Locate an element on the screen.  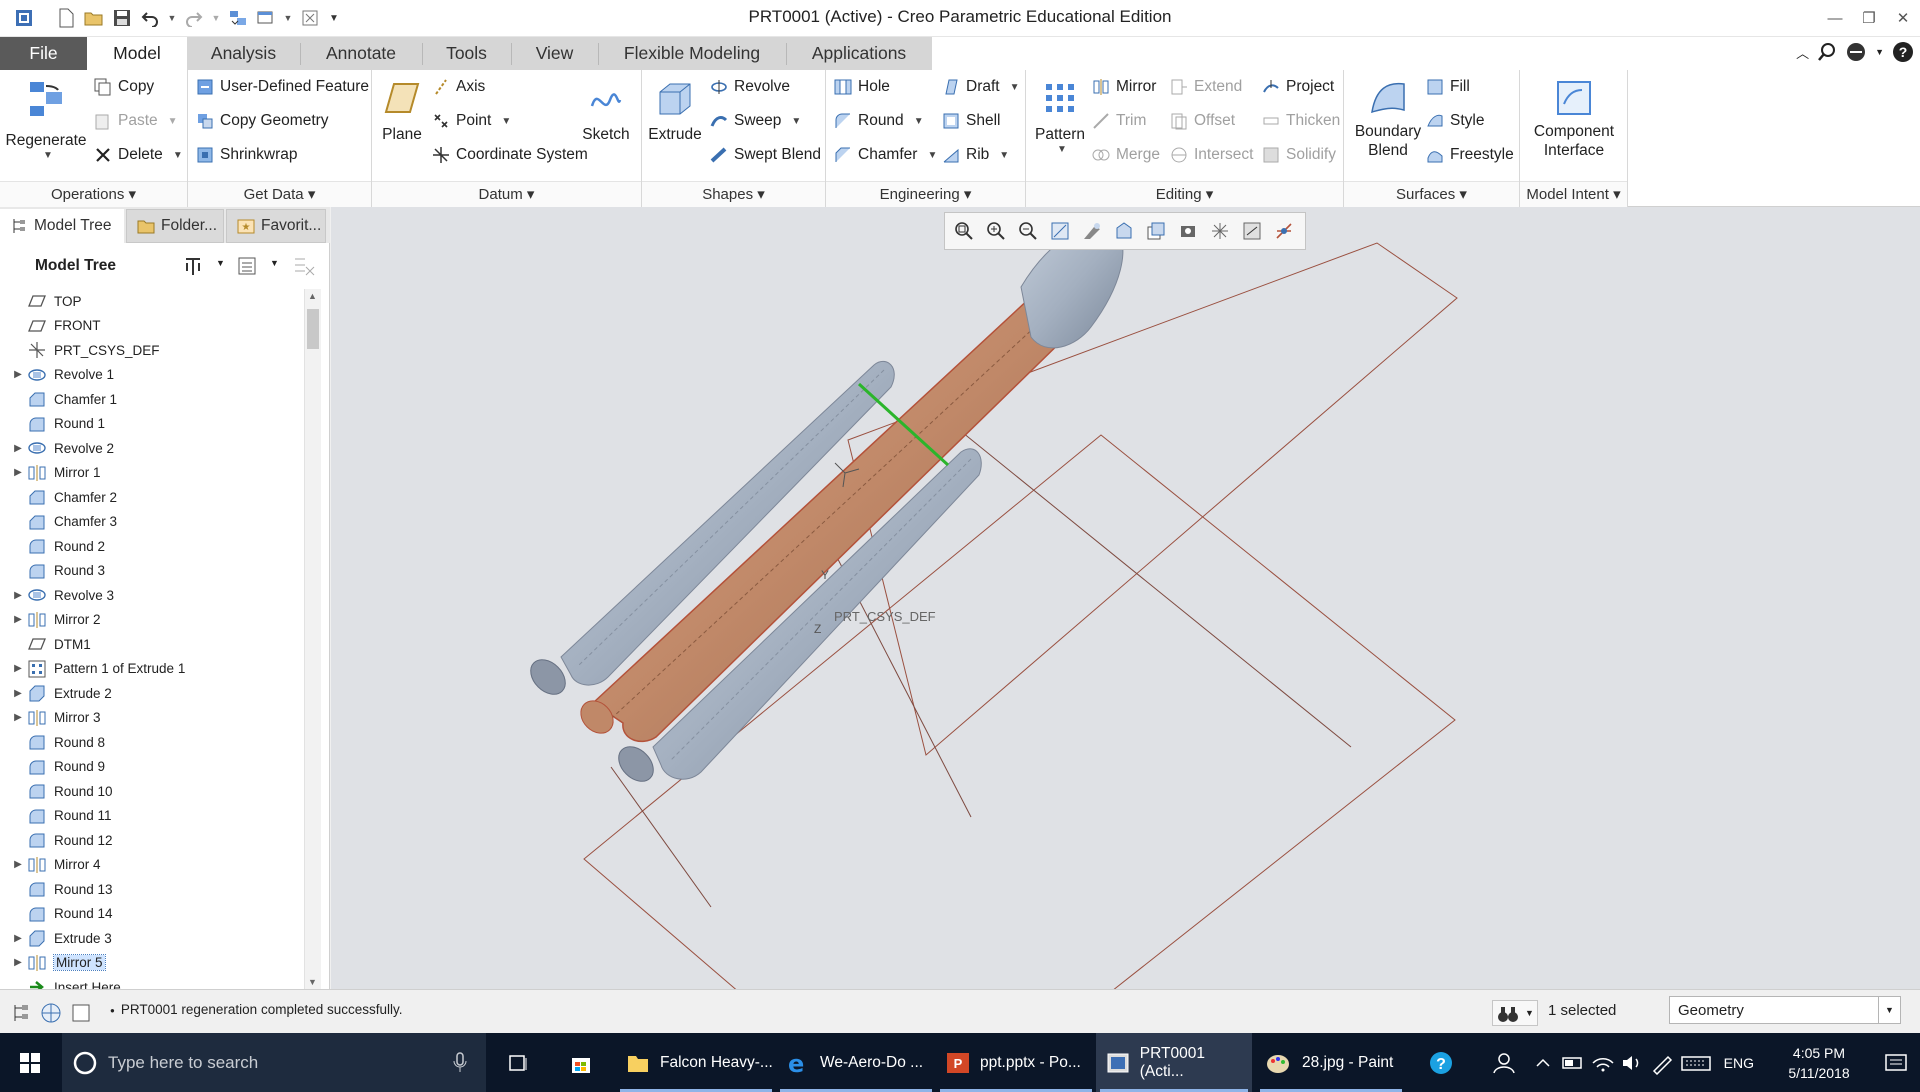
tree-item-revolve-1: ▶ Revolve 1 is located at coordinates (62, 375).